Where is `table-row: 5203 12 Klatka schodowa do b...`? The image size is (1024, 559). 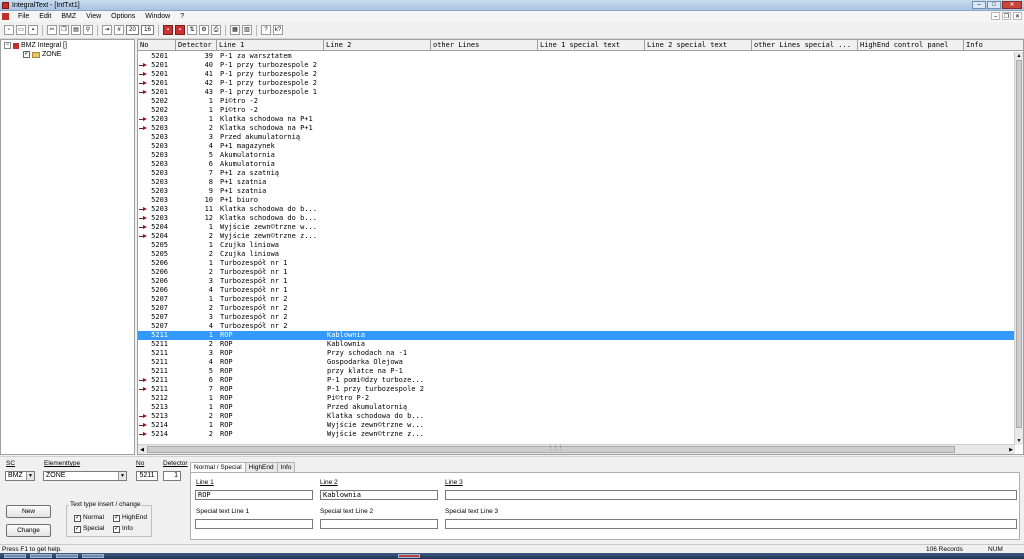 table-row: 5203 12 Klatka schodowa do b... is located at coordinates (576, 218).